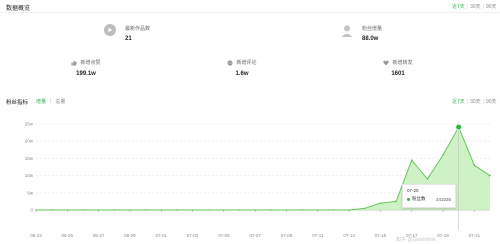  I want to click on watermark: 知乎 @Gravitylink, so click(416, 240).